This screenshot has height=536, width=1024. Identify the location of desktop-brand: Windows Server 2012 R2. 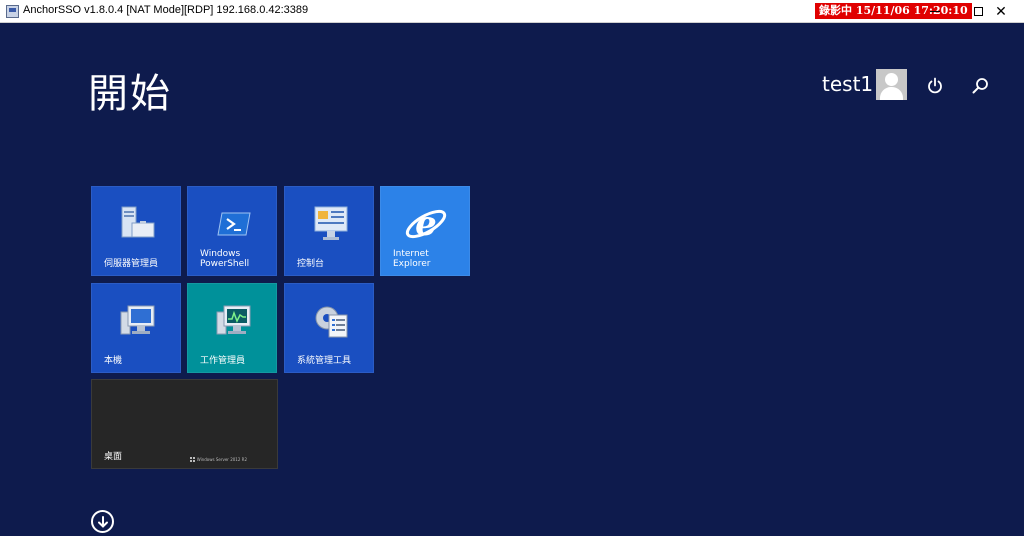
(218, 459).